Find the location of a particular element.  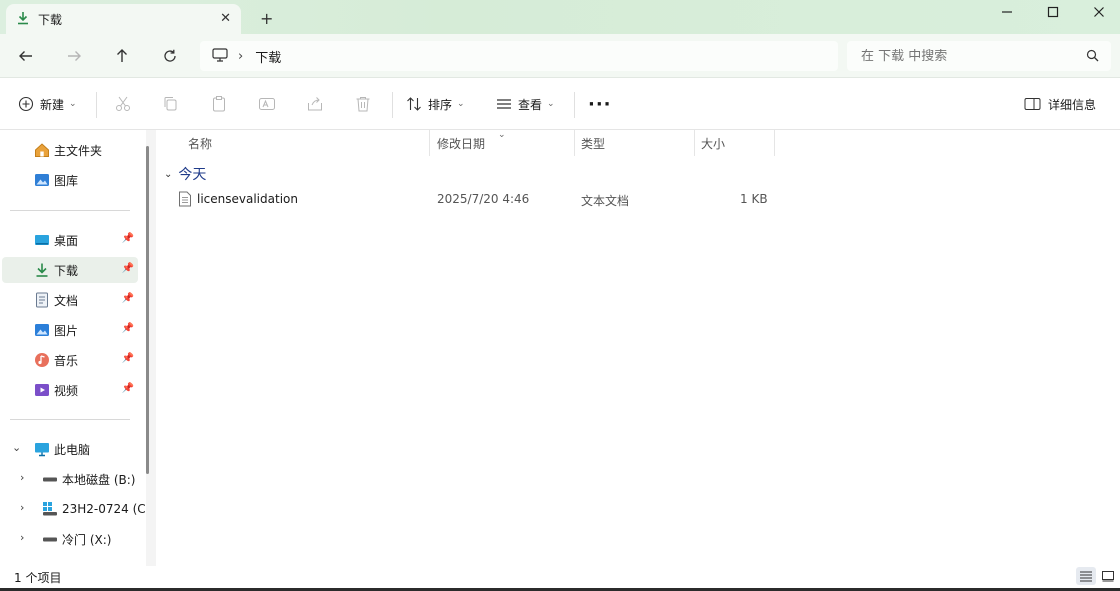

tab-close-icon: ✕ is located at coordinates (225, 18).